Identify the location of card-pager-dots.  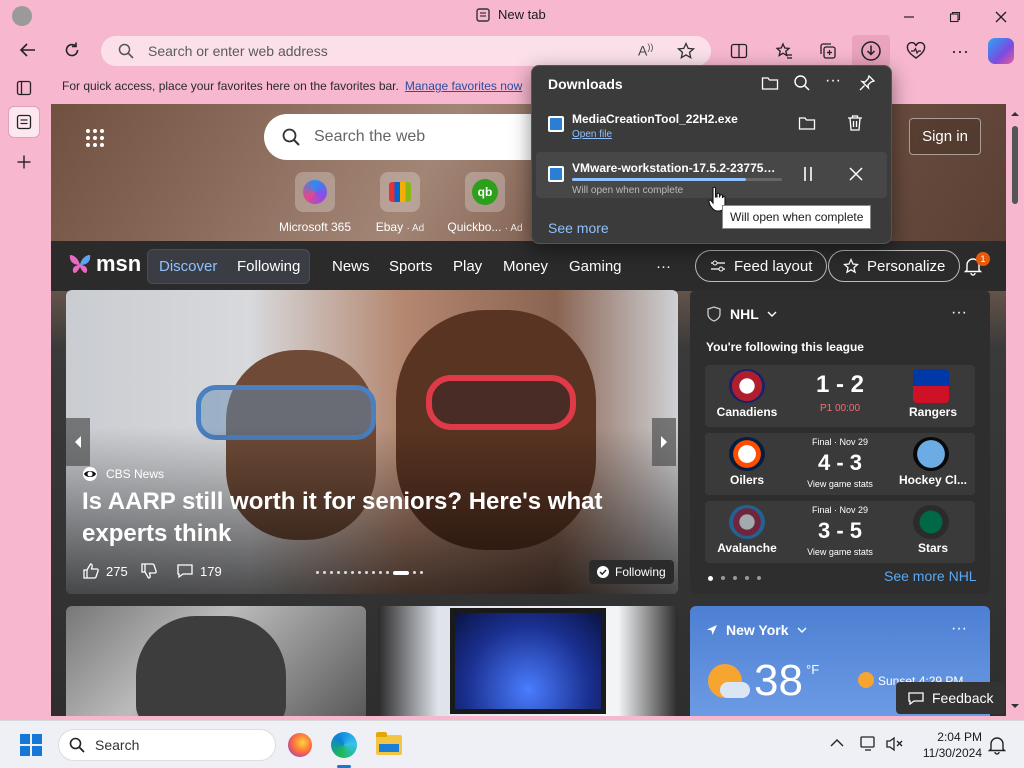
(734, 578).